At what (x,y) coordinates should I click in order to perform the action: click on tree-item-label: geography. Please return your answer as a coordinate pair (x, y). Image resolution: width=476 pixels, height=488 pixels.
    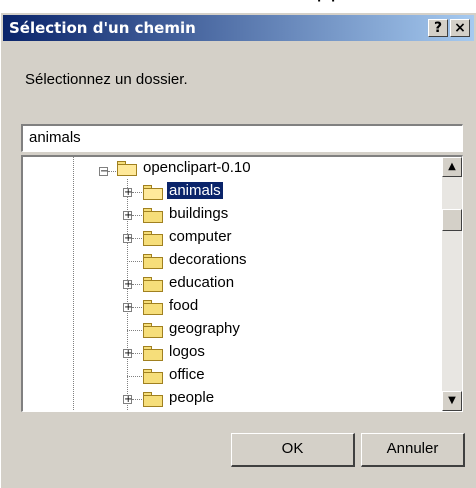
    Looking at the image, I should click on (204, 328).